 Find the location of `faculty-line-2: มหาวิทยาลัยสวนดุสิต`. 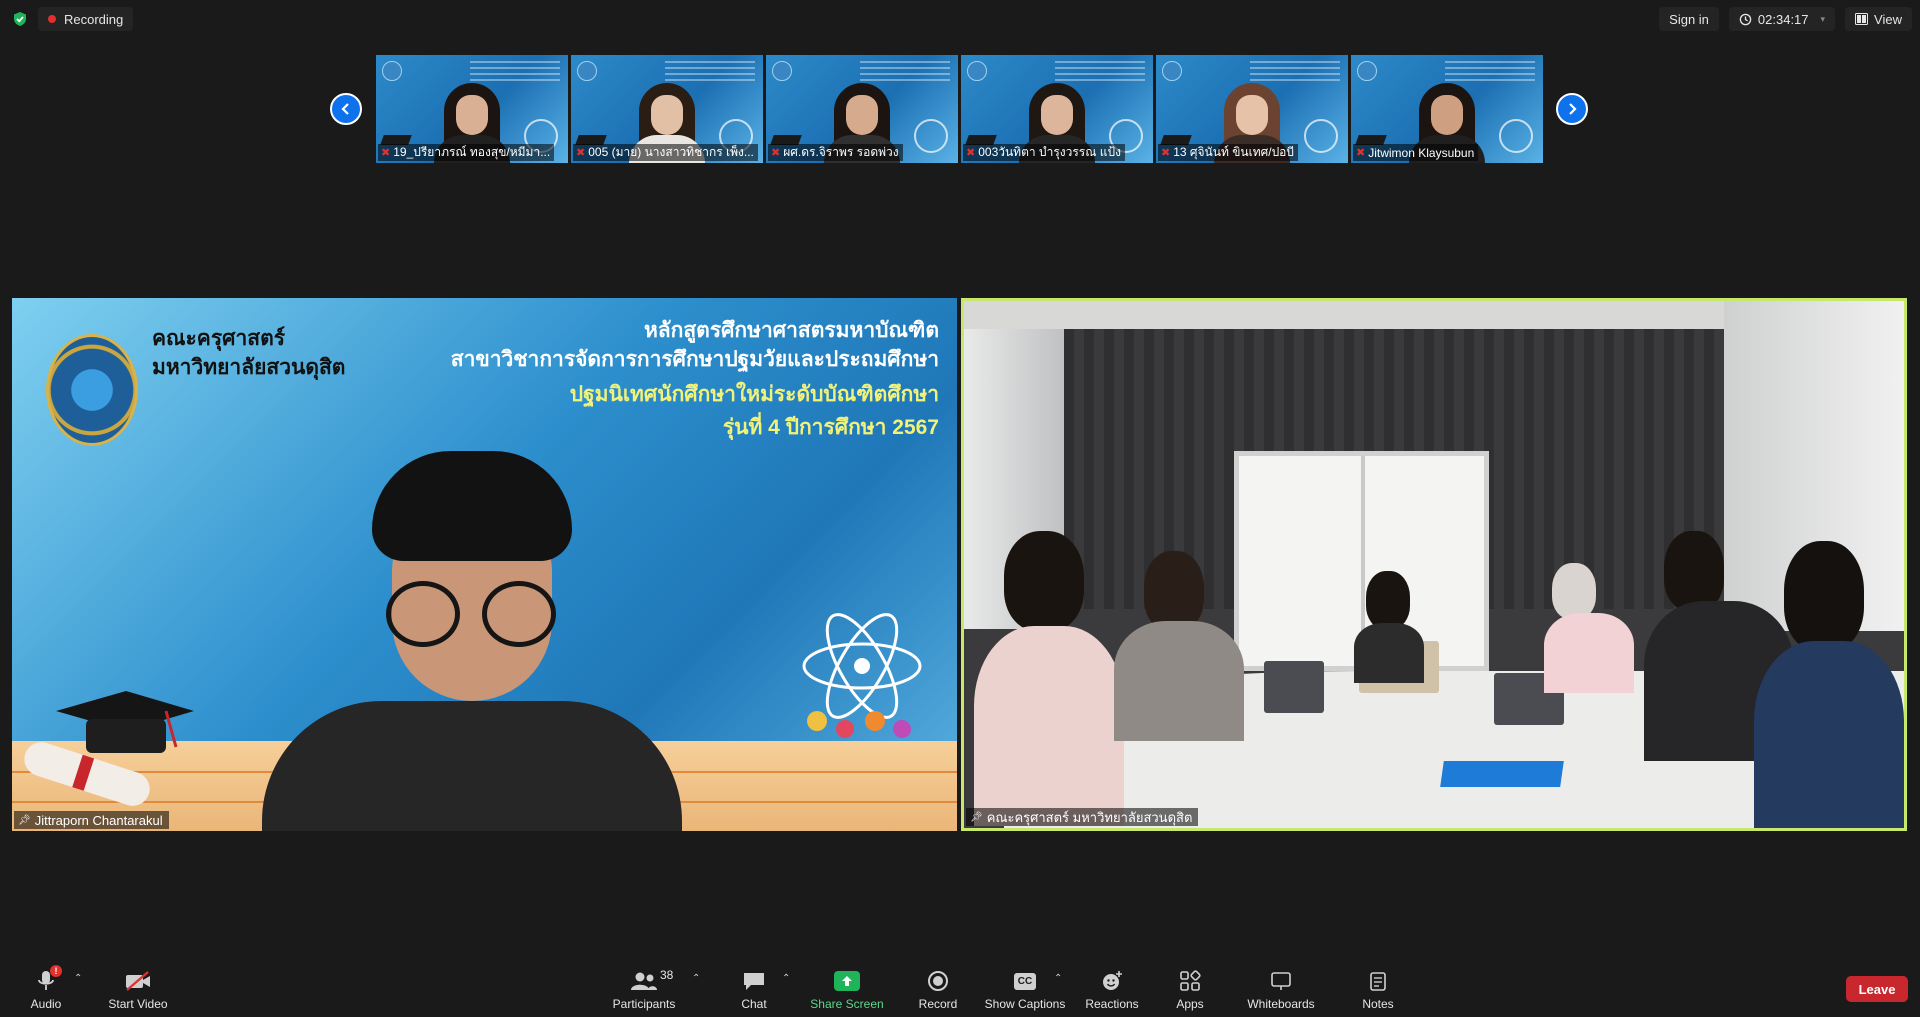

faculty-line-2: มหาวิทยาลัยสวนดุสิต is located at coordinates (249, 367).